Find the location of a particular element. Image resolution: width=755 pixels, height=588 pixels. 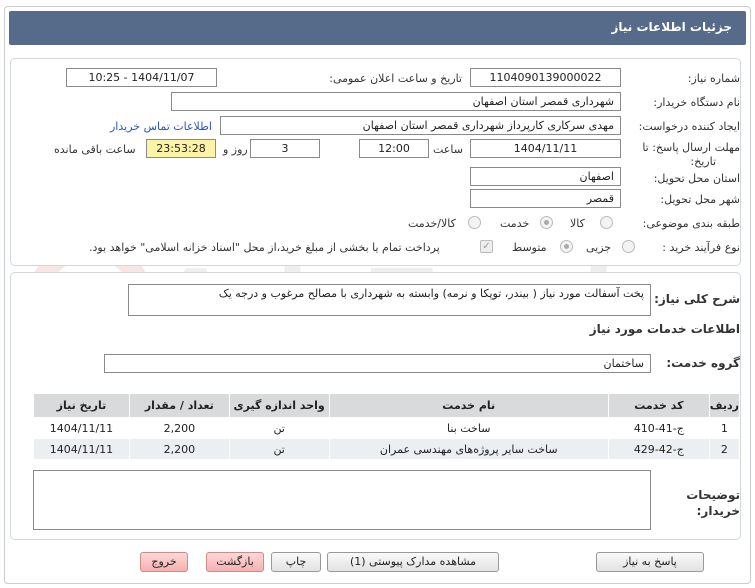

buyer-org-label: نام دستگاه خریدار: is located at coordinates (696, 102).